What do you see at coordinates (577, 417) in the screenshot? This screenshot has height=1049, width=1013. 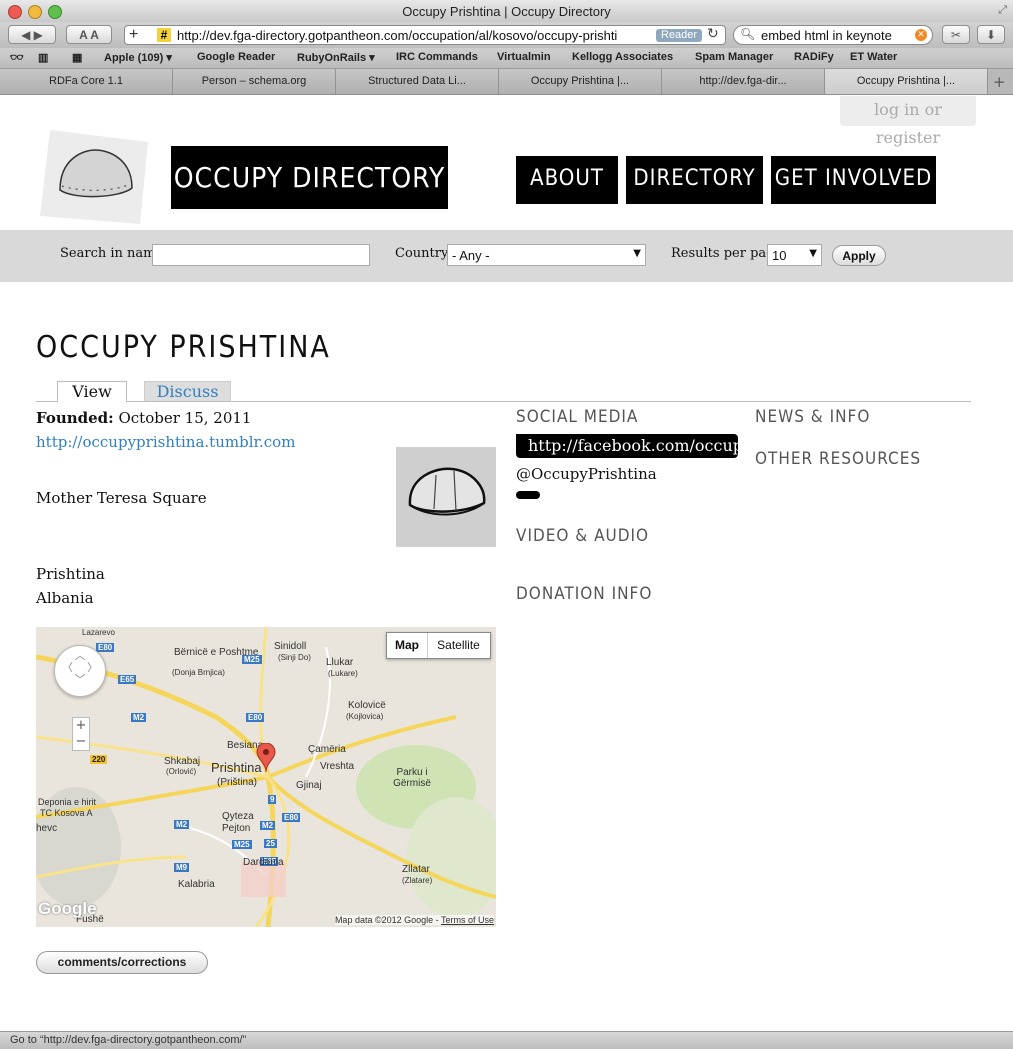 I see `social-media-heading: SOCIAL MEDIA` at bounding box center [577, 417].